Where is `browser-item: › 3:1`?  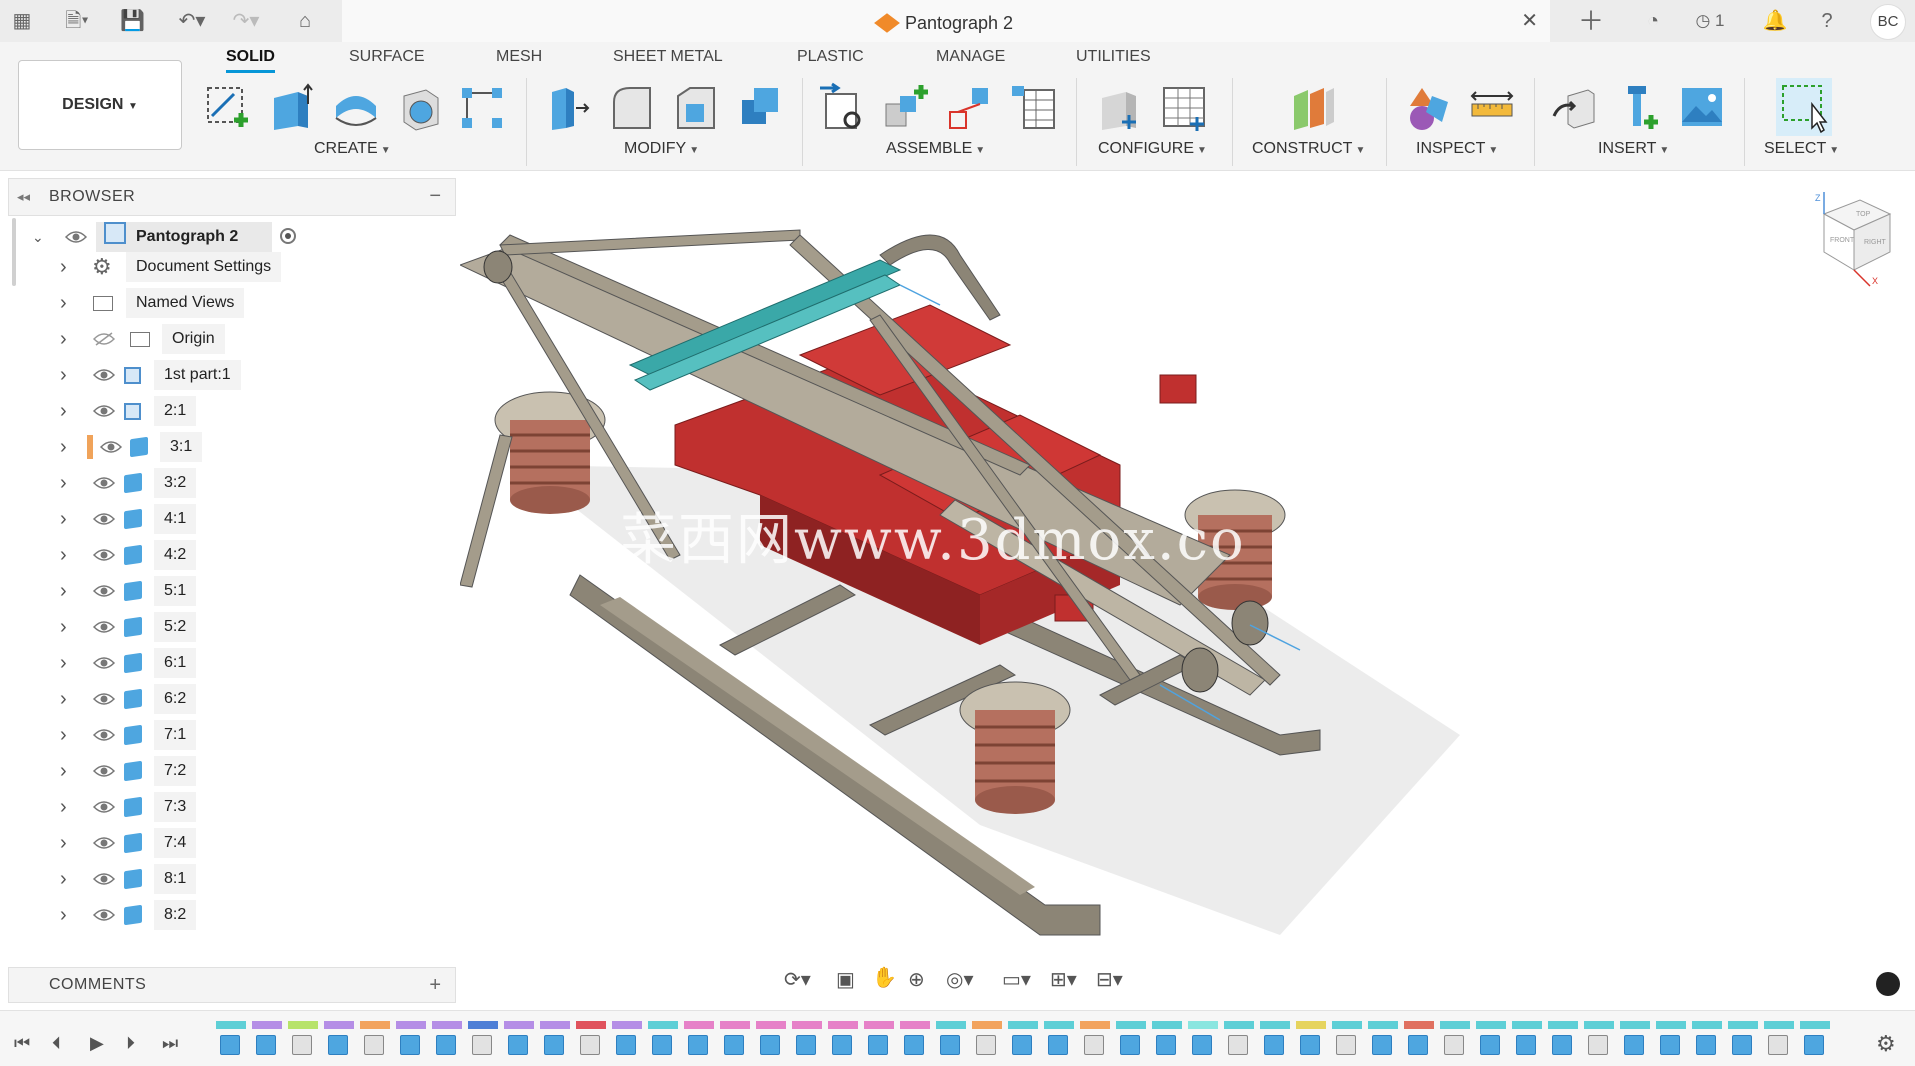
browser-item: › 3:1 is located at coordinates (230, 447).